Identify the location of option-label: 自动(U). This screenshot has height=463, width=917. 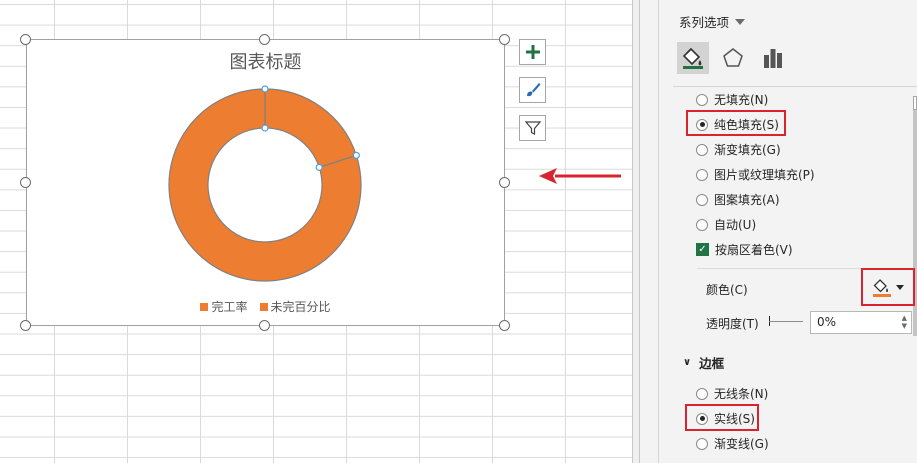
(735, 225).